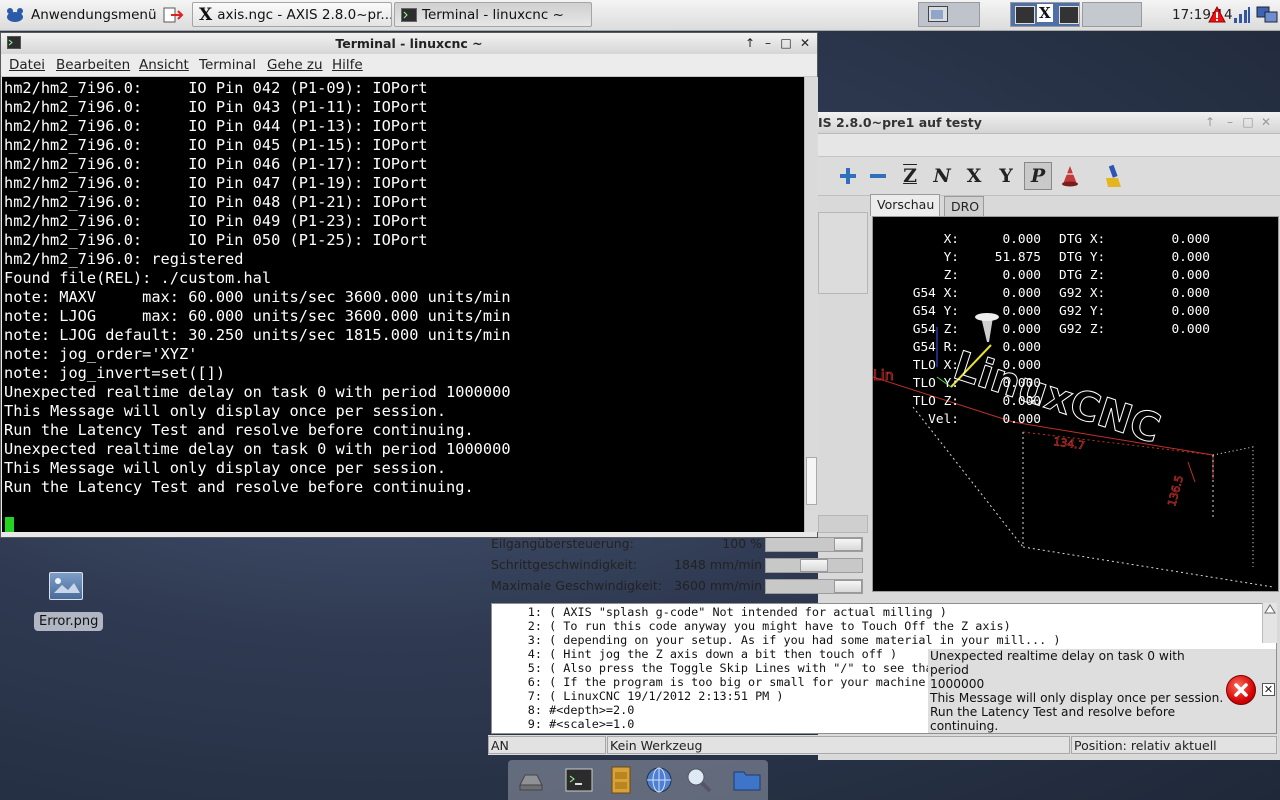 Image resolution: width=1280 pixels, height=800 pixels. Describe the element at coordinates (1082, 257) in the screenshot. I see `dro-right-label: DTG Y:` at that location.